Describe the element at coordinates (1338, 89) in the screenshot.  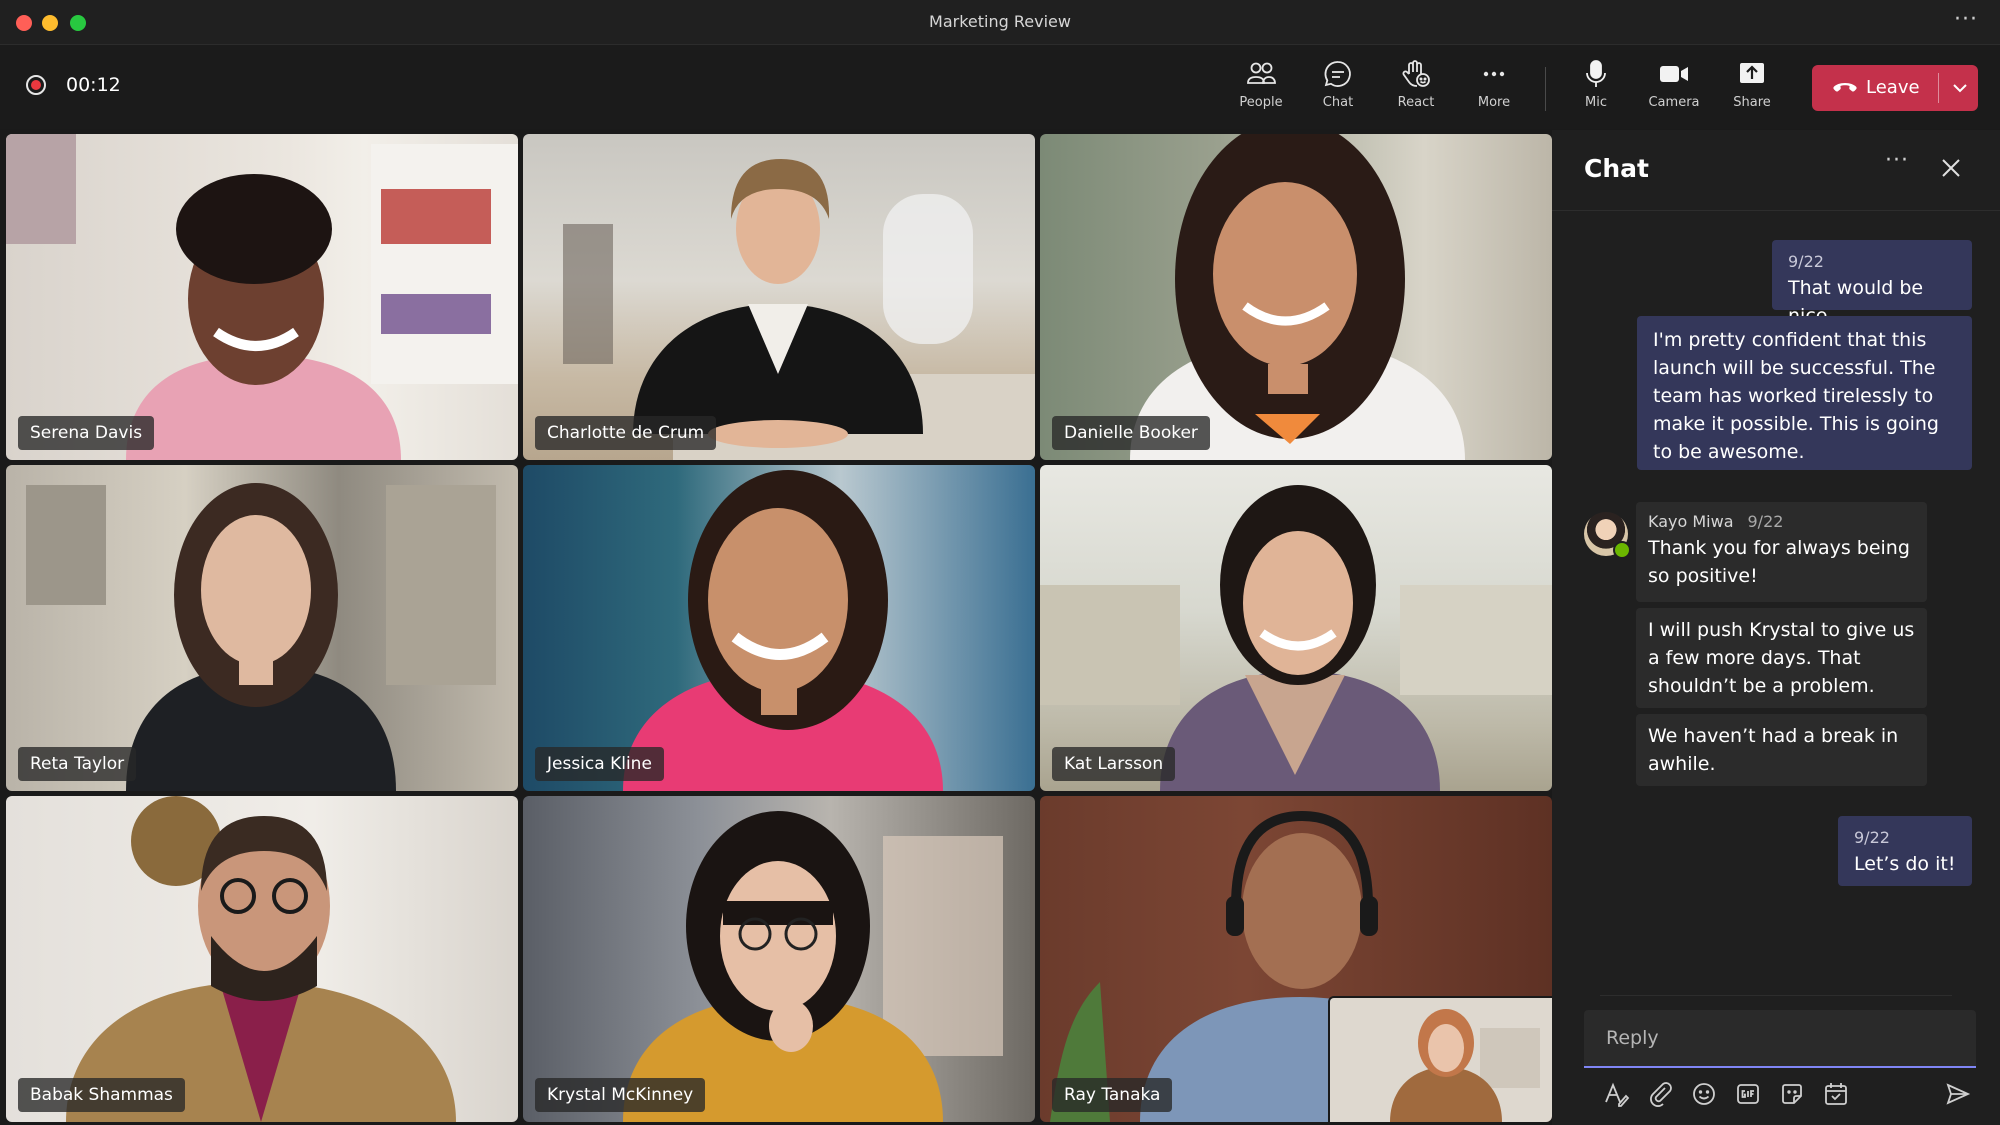
I see `chat-button: Chat` at that location.